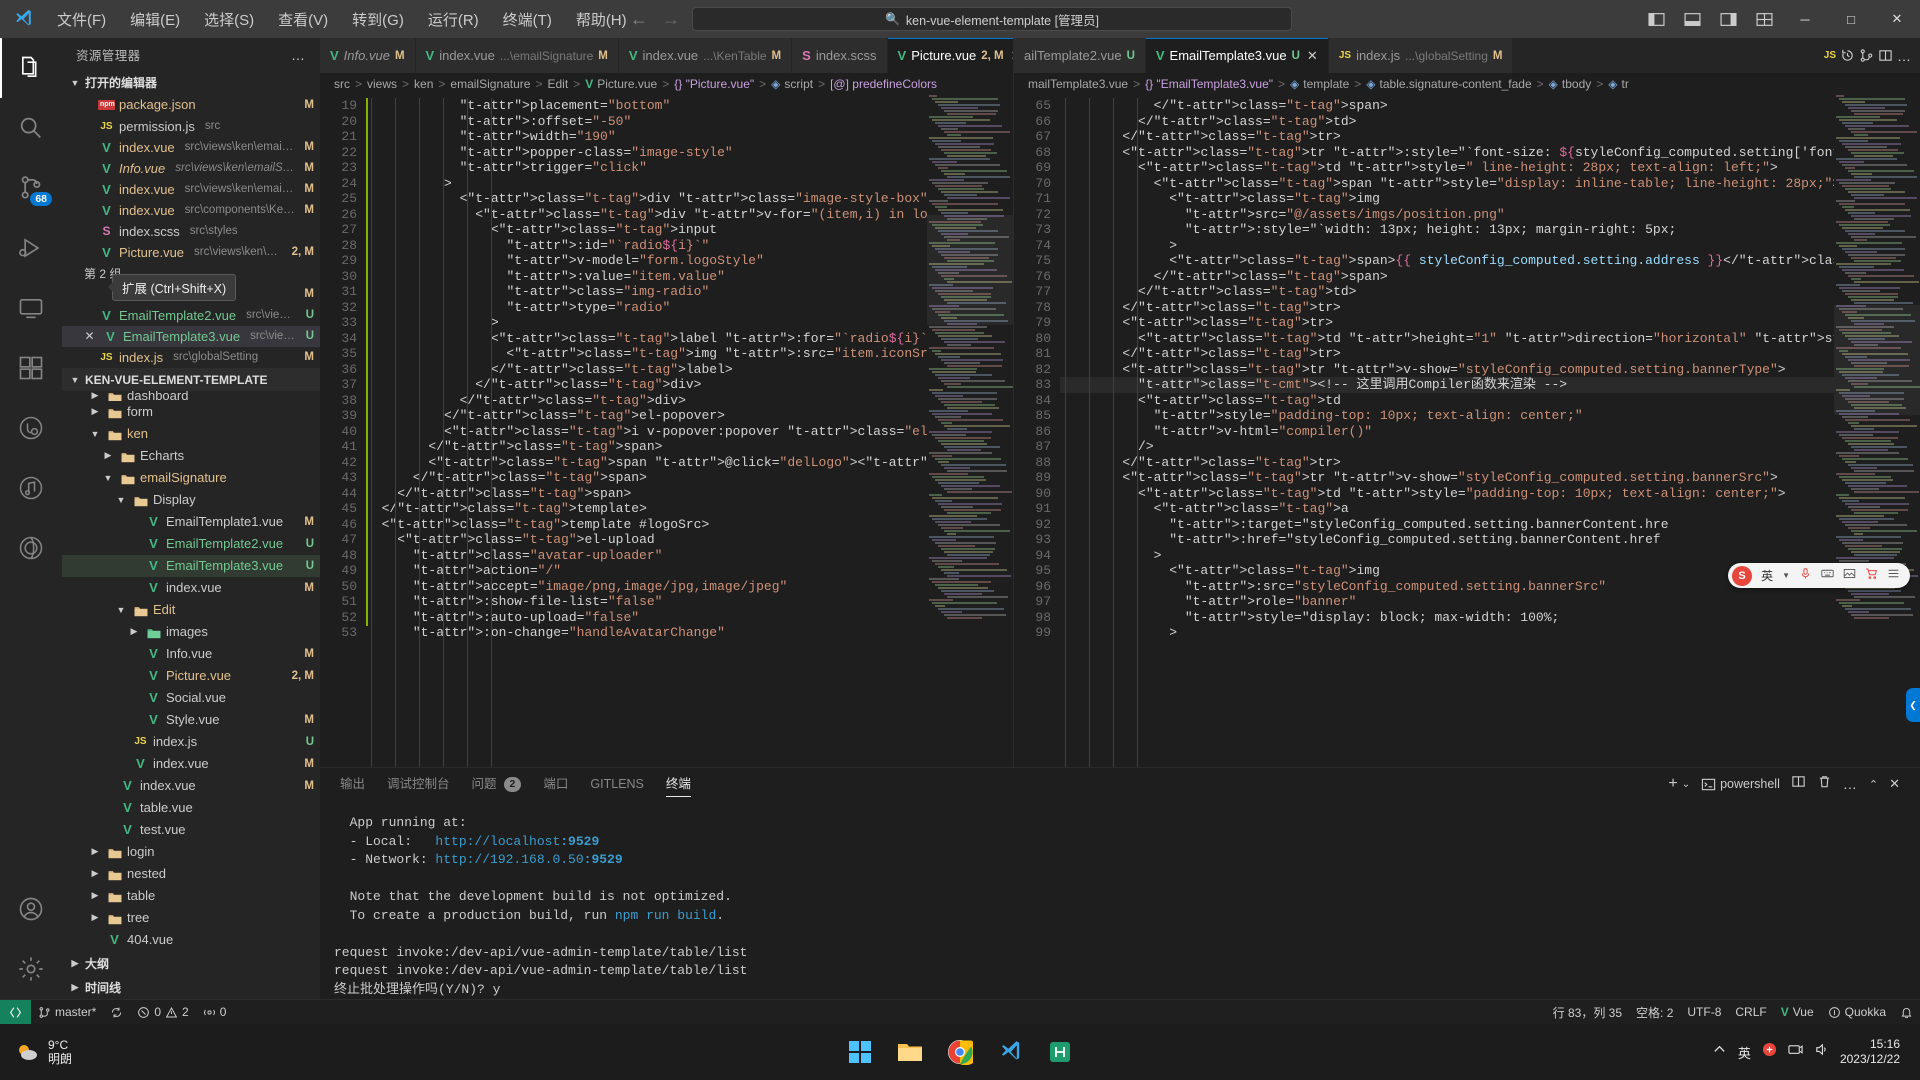  What do you see at coordinates (689, 556) in the screenshot?
I see `code-line: "t-attr">class="avatar-uploader"` at bounding box center [689, 556].